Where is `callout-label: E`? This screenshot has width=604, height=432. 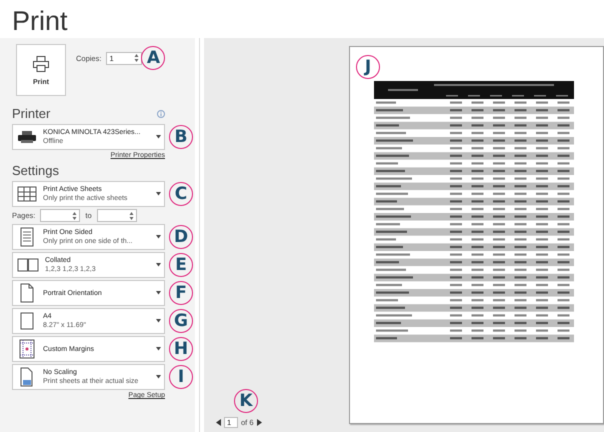 callout-label: E is located at coordinates (181, 265).